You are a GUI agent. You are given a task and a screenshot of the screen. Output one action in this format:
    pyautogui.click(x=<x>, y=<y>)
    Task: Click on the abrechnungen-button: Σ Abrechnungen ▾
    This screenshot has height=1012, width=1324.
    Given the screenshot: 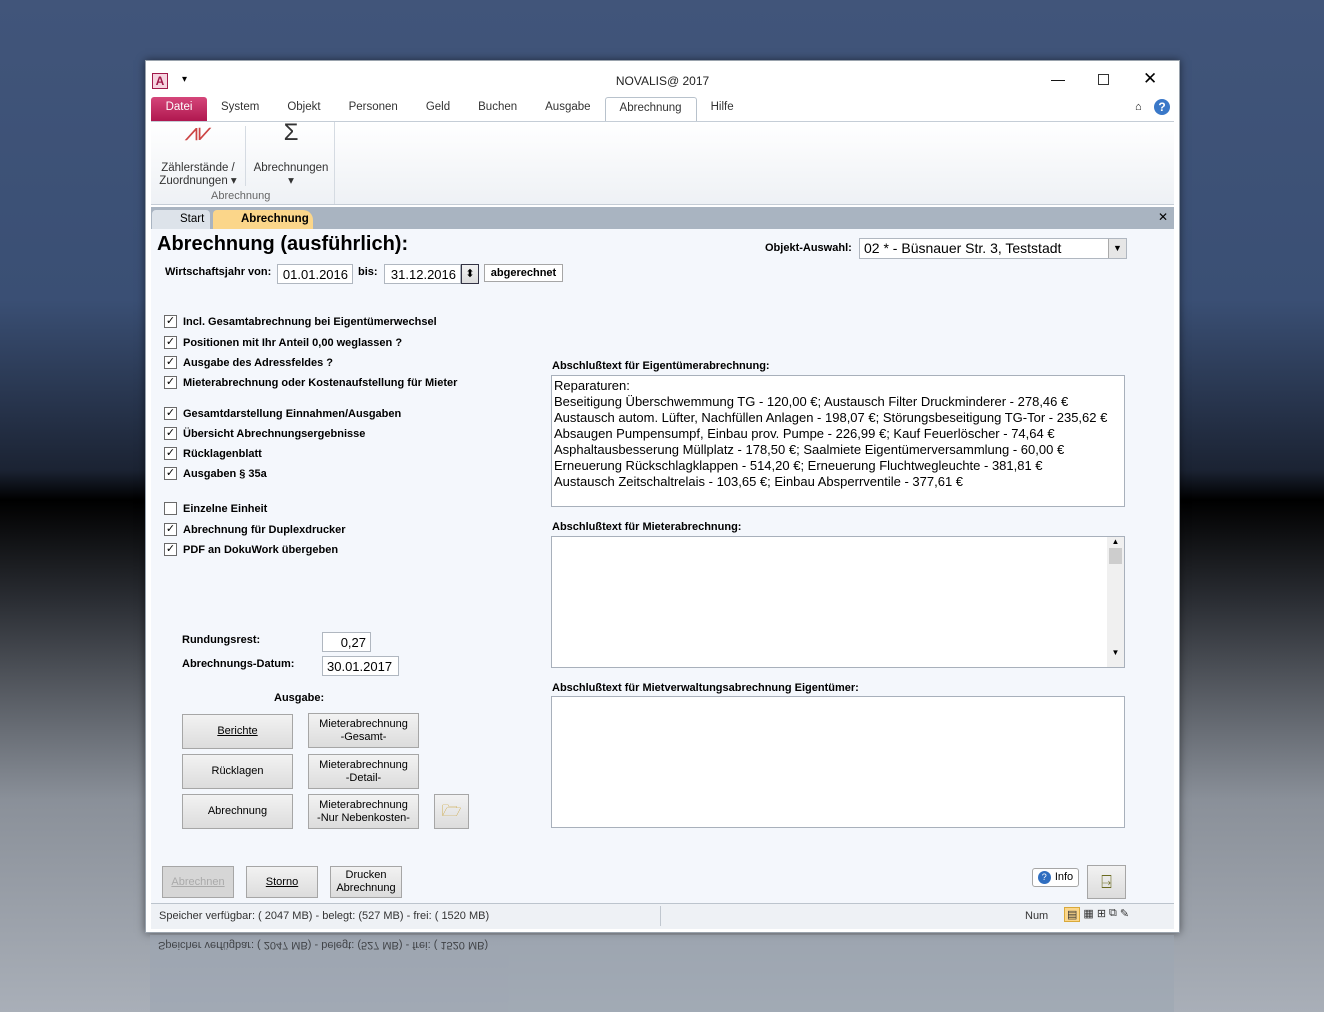 What is the action you would take?
    pyautogui.click(x=291, y=153)
    